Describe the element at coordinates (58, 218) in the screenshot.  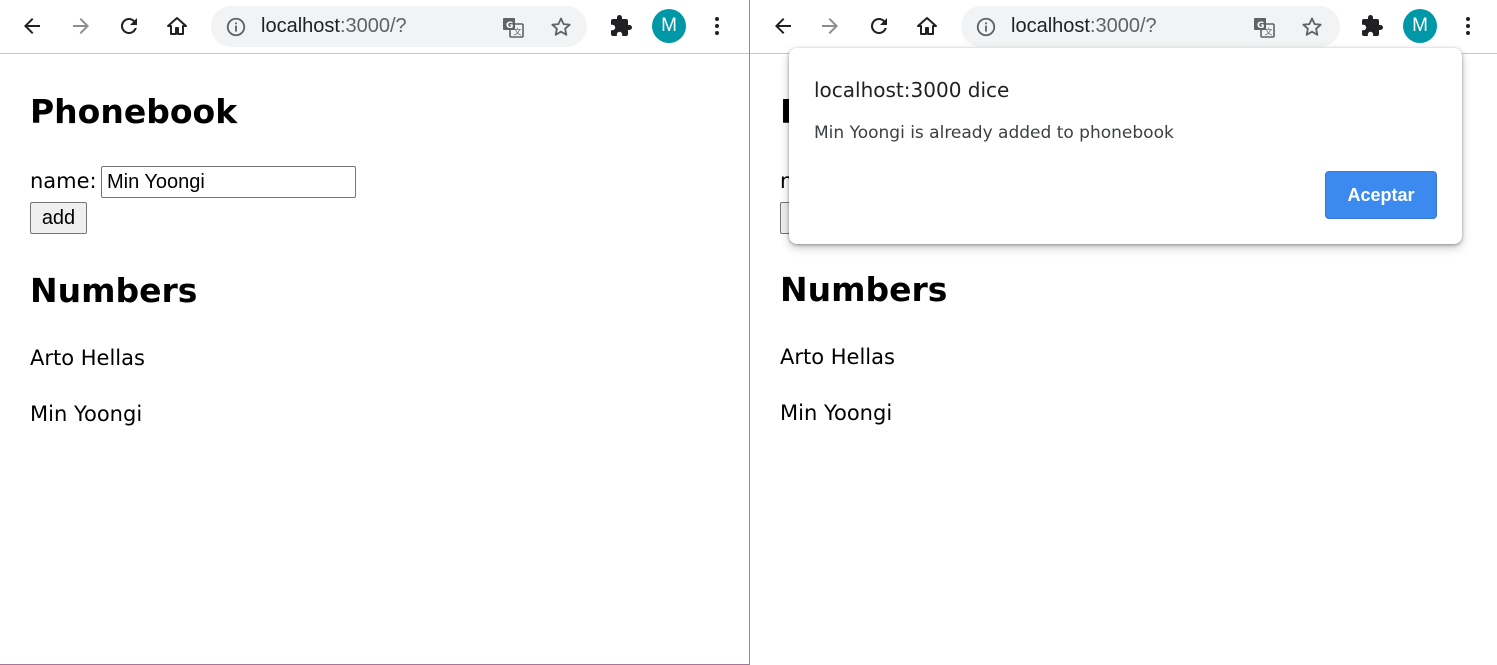
I see `add-button: add` at that location.